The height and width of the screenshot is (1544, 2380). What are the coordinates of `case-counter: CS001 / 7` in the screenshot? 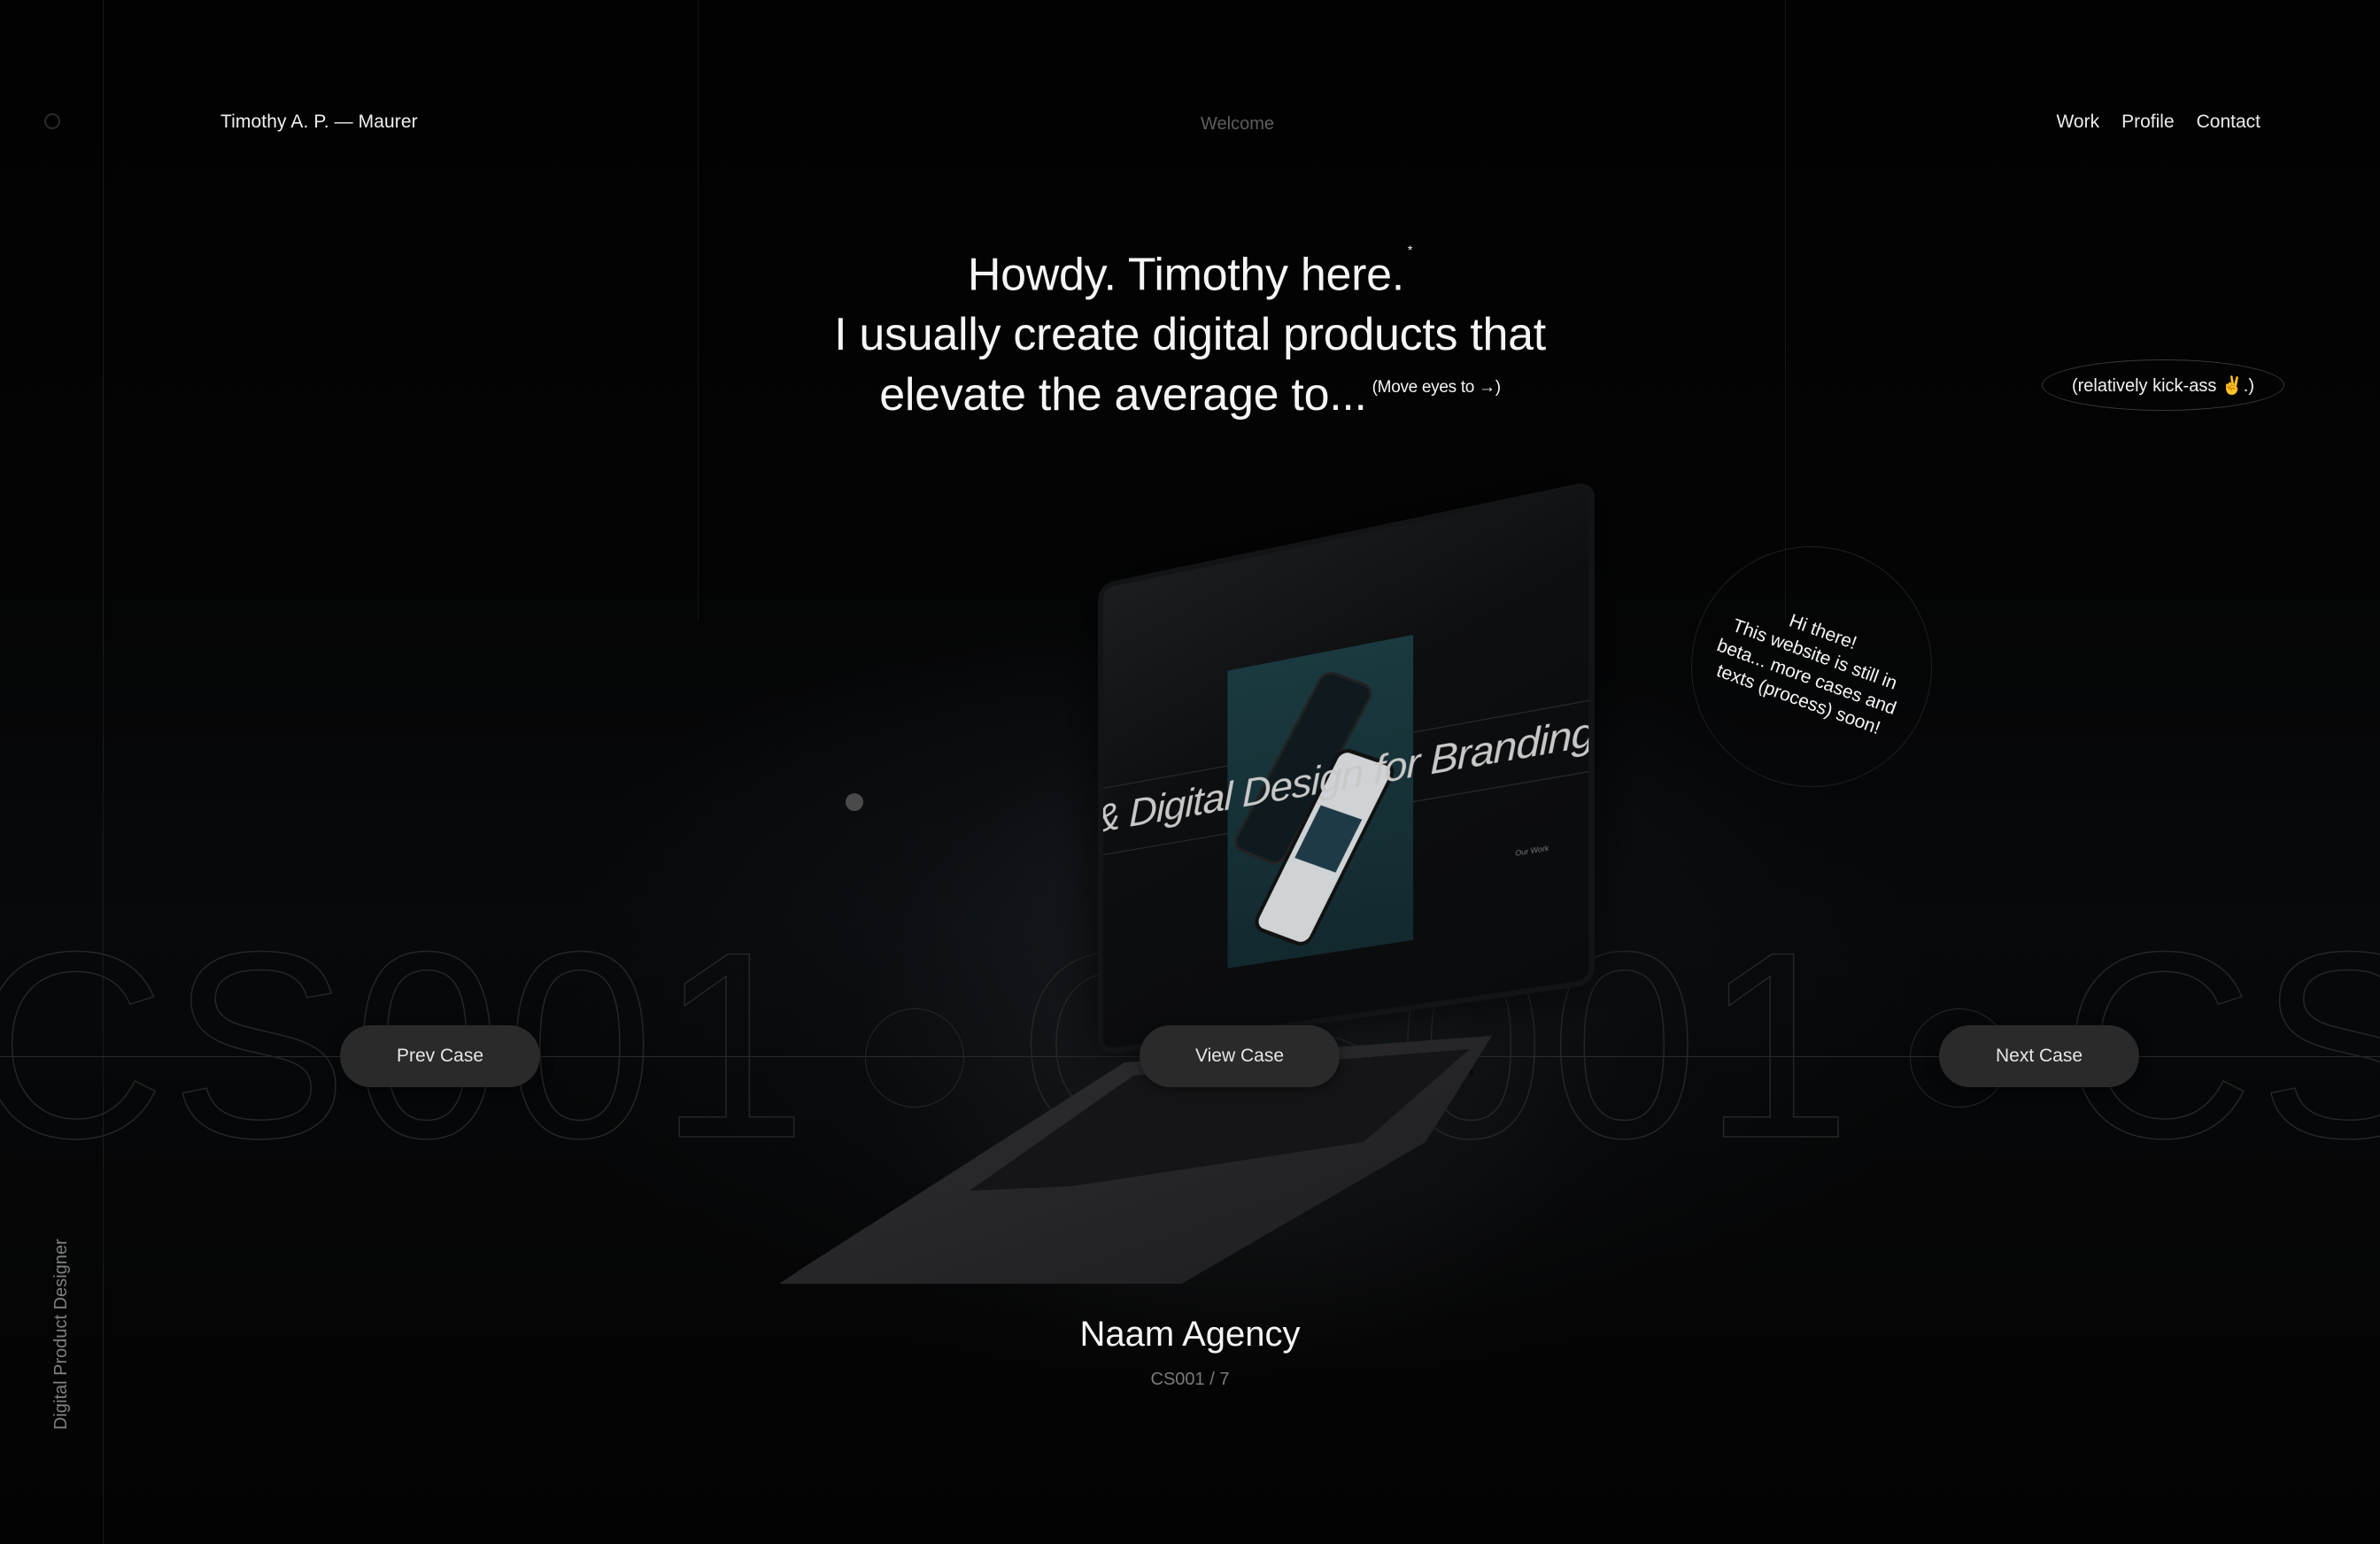 It's located at (1190, 1380).